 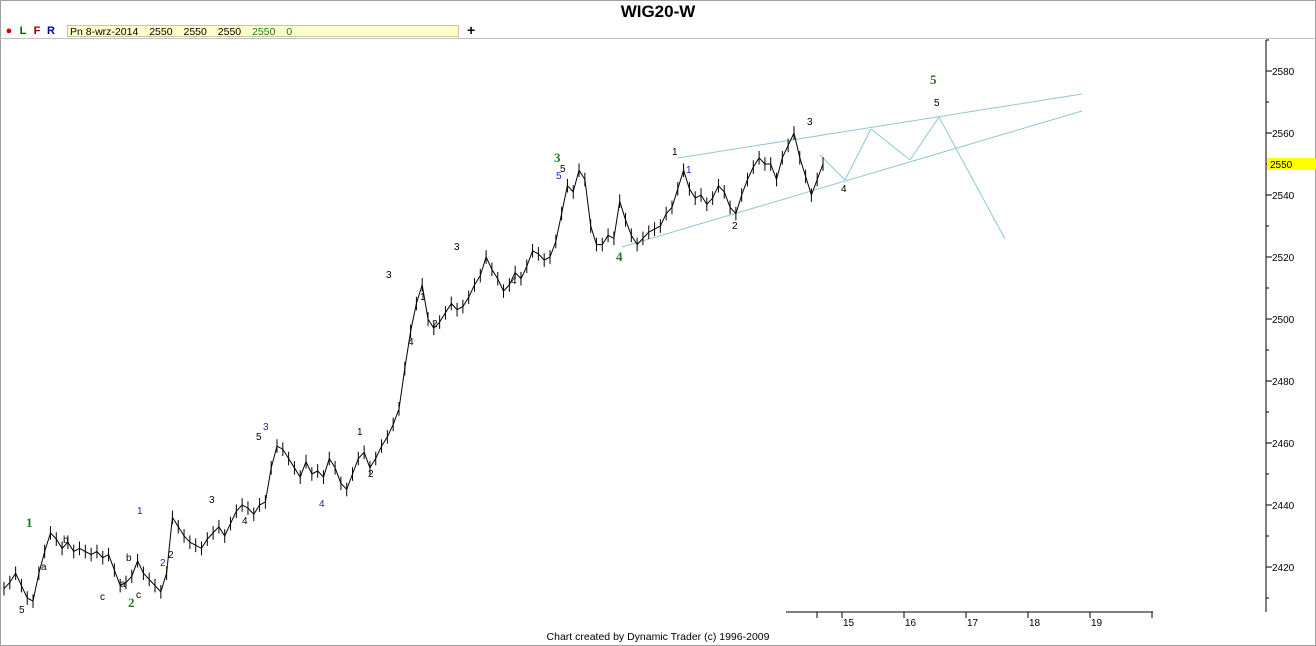 What do you see at coordinates (1283, 320) in the screenshot?
I see `y-tick-label: 2500` at bounding box center [1283, 320].